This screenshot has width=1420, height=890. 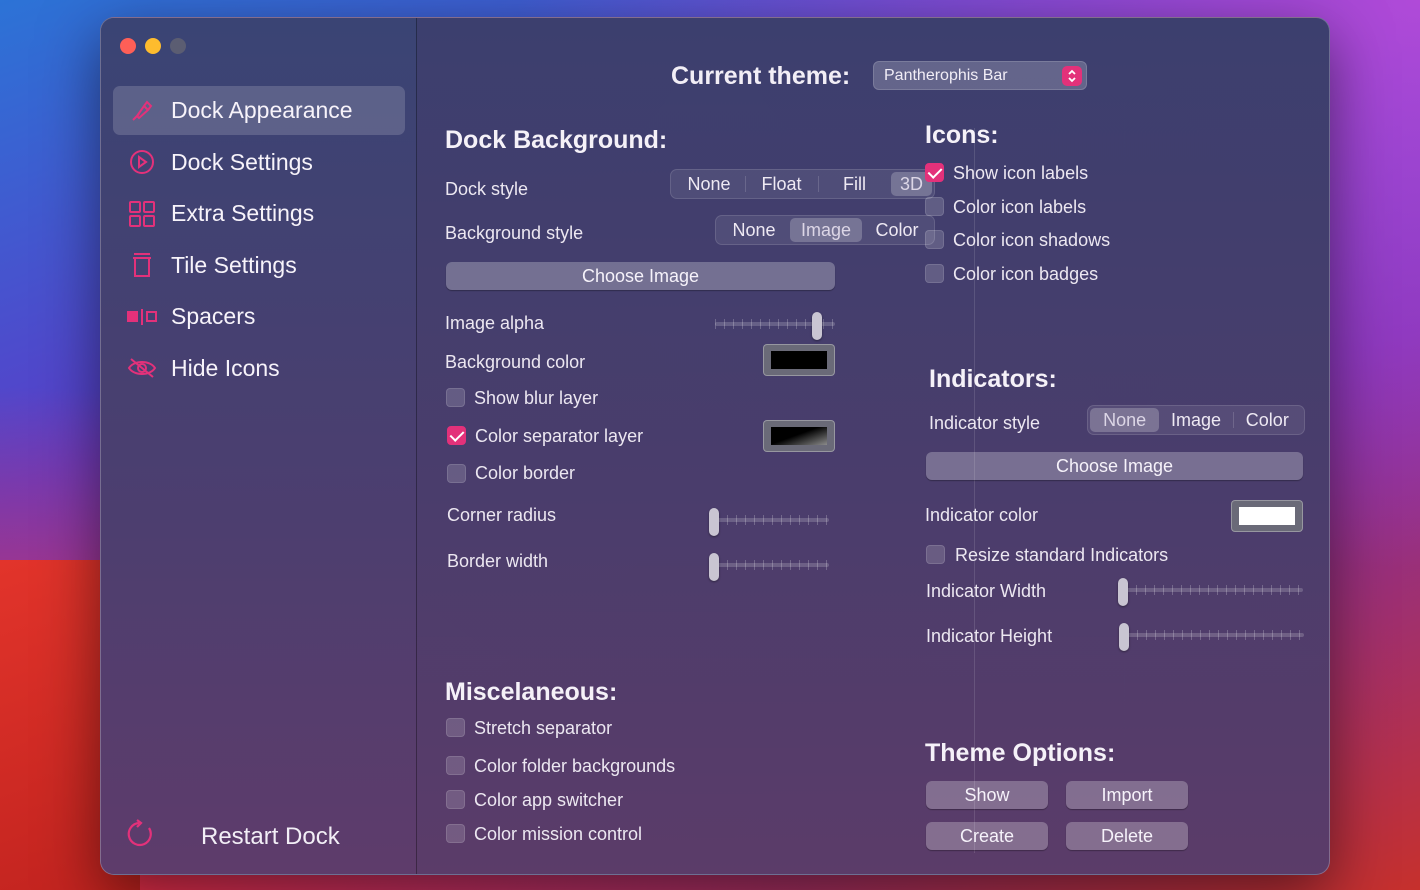 I want to click on dock-style-float: Float, so click(x=781, y=184).